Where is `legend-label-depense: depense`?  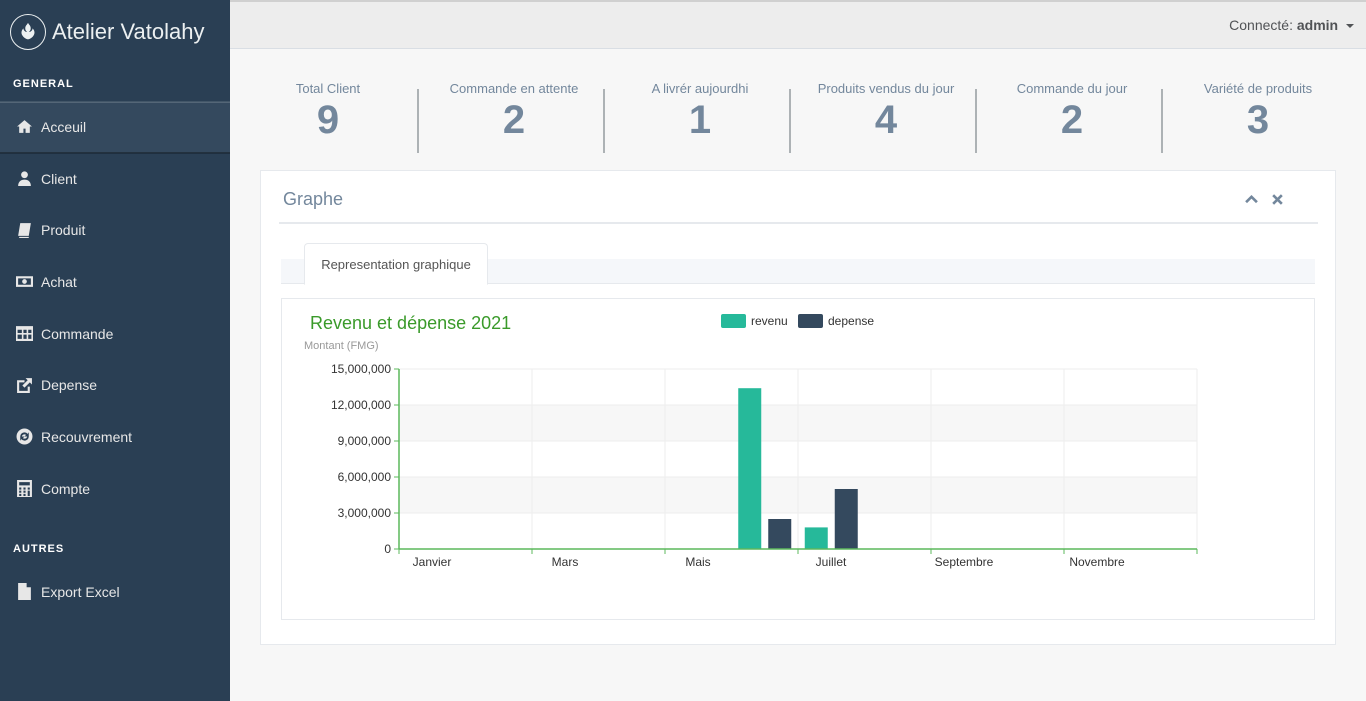
legend-label-depense: depense is located at coordinates (851, 321).